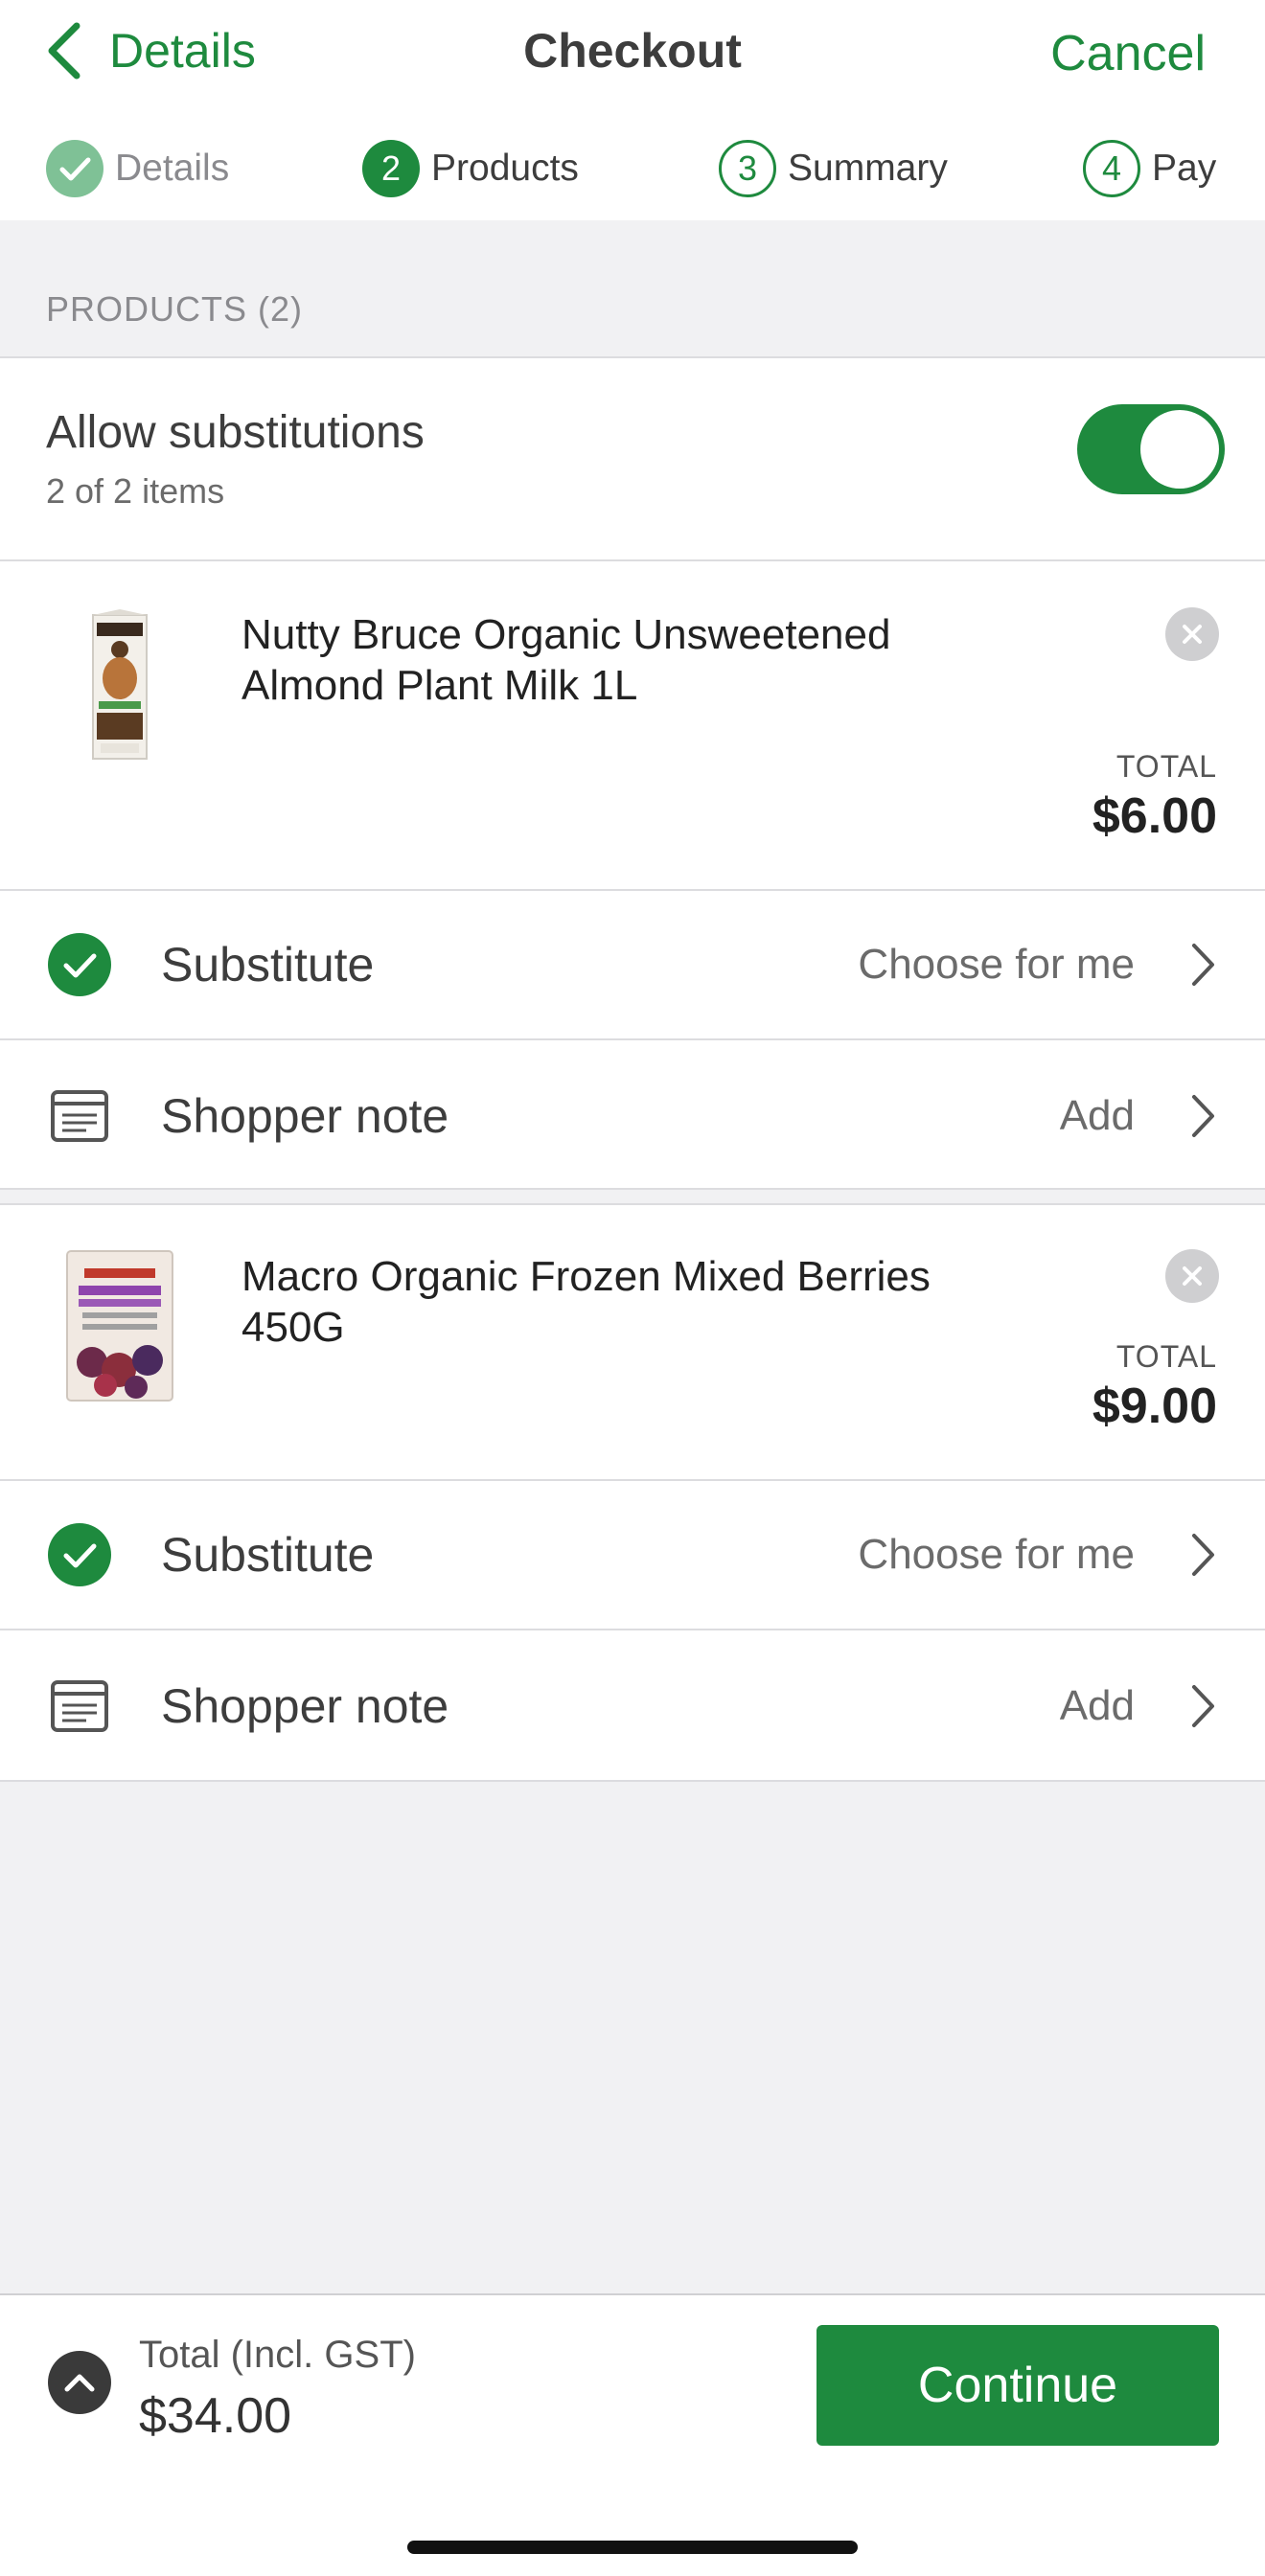 The width and height of the screenshot is (1265, 2576). What do you see at coordinates (632, 459) in the screenshot?
I see `substitutions-panel` at bounding box center [632, 459].